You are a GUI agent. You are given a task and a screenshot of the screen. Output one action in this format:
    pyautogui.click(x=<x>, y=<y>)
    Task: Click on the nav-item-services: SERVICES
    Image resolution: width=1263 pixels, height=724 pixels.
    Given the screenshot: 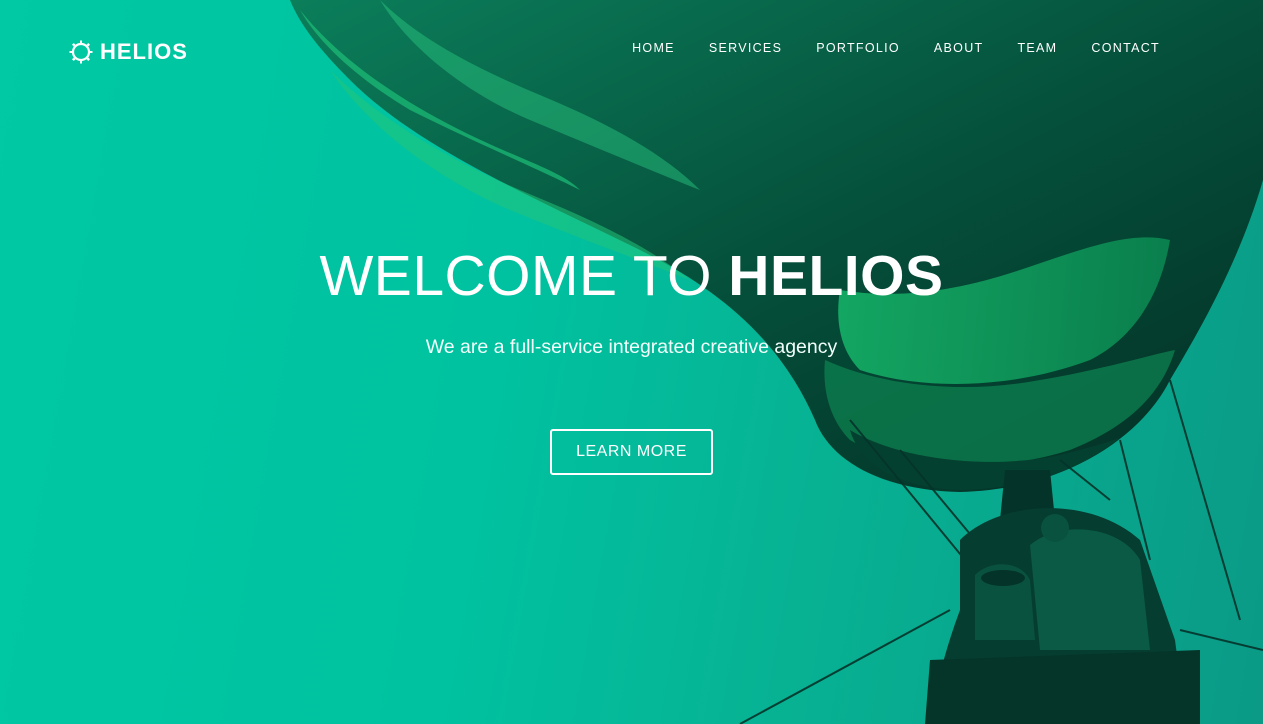 What is the action you would take?
    pyautogui.click(x=745, y=48)
    